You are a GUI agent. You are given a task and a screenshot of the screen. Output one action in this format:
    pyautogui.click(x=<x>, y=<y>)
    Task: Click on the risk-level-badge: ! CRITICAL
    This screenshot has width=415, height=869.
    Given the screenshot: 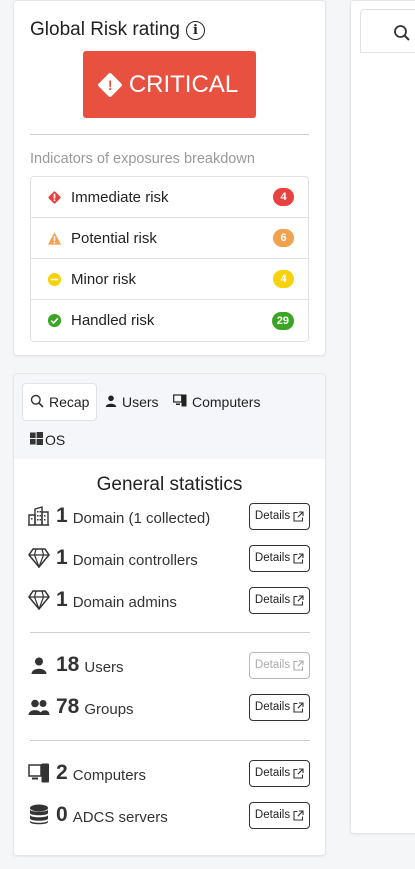 What is the action you would take?
    pyautogui.click(x=169, y=84)
    